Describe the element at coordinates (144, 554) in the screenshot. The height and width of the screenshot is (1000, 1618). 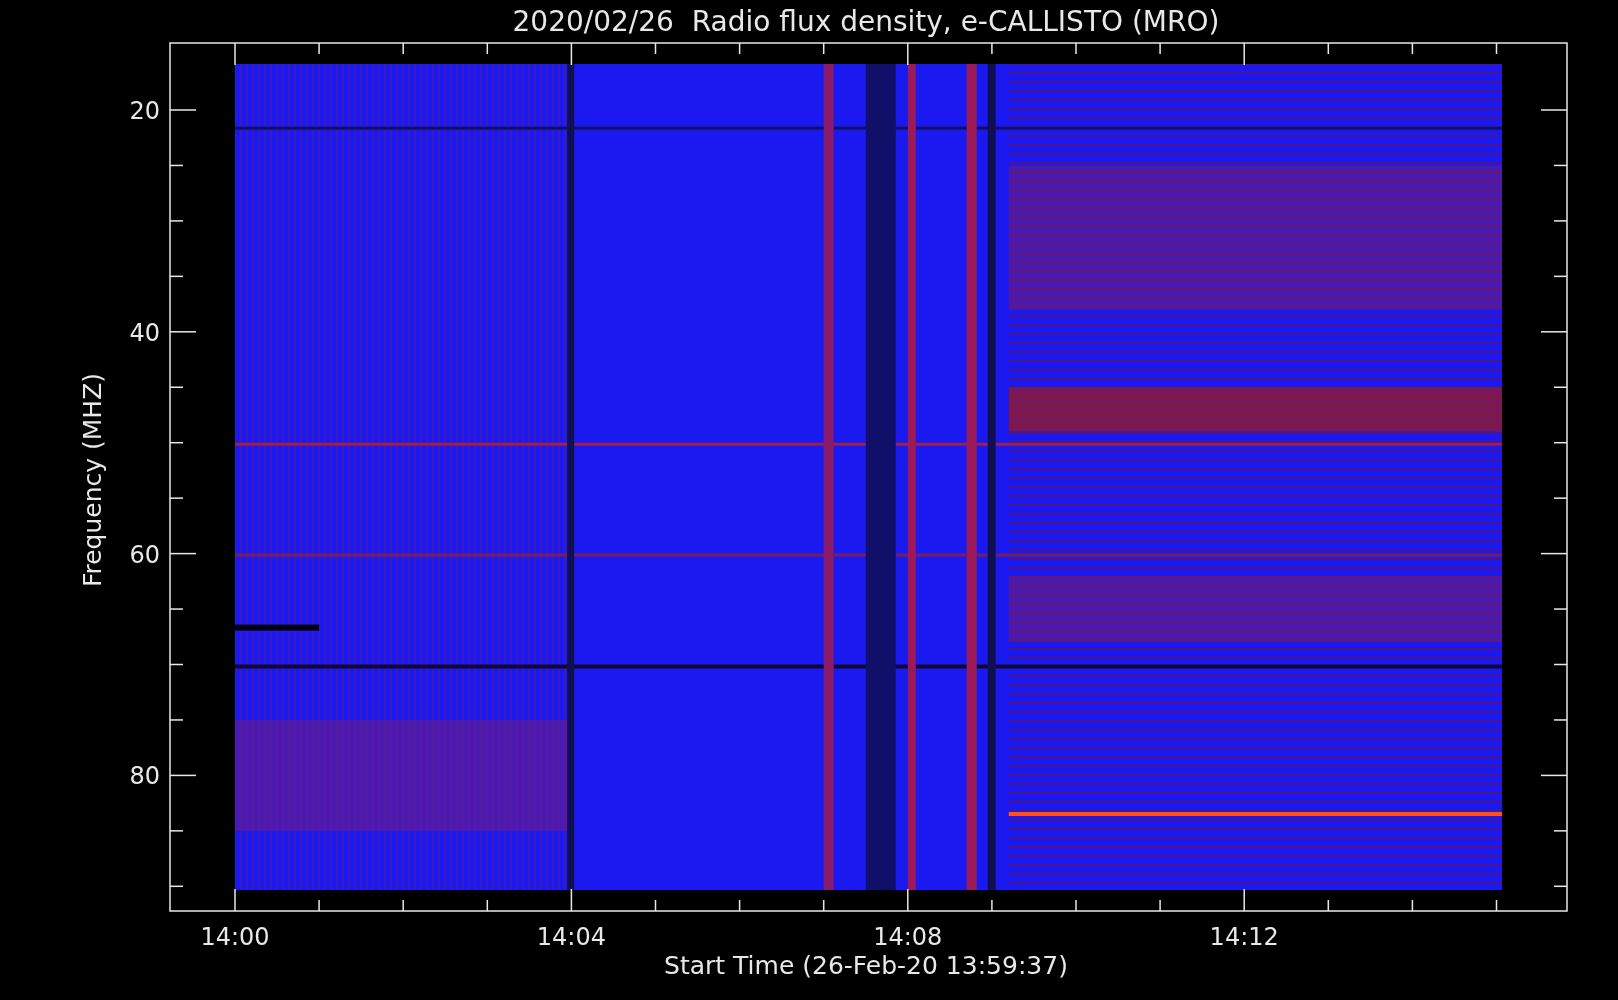
I see `tick-label: 60` at that location.